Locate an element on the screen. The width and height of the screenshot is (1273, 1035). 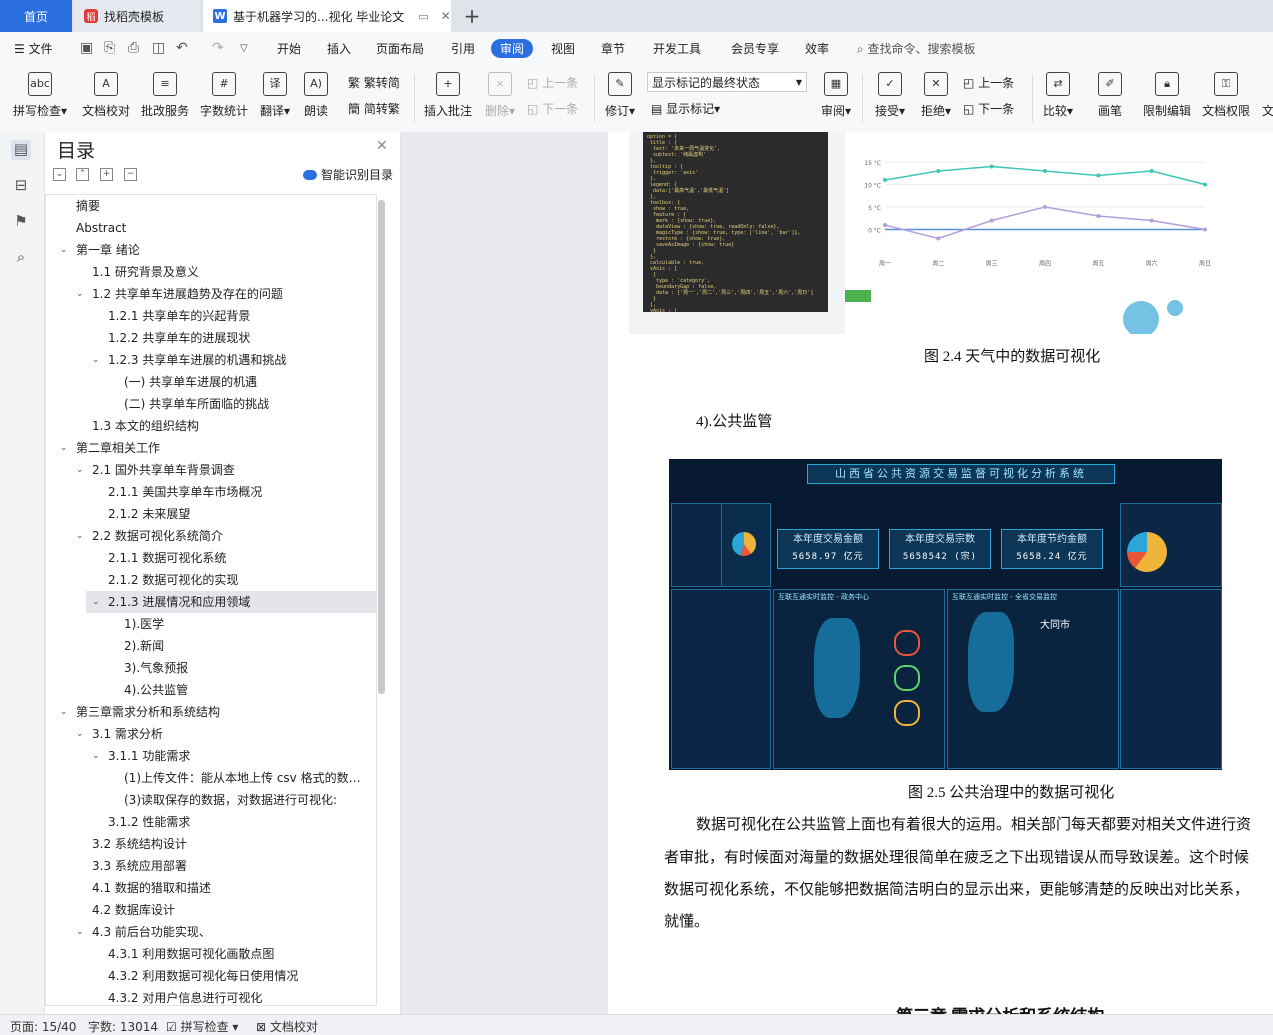
next-comment-button: ◱ 下一条 is located at coordinates (552, 108).